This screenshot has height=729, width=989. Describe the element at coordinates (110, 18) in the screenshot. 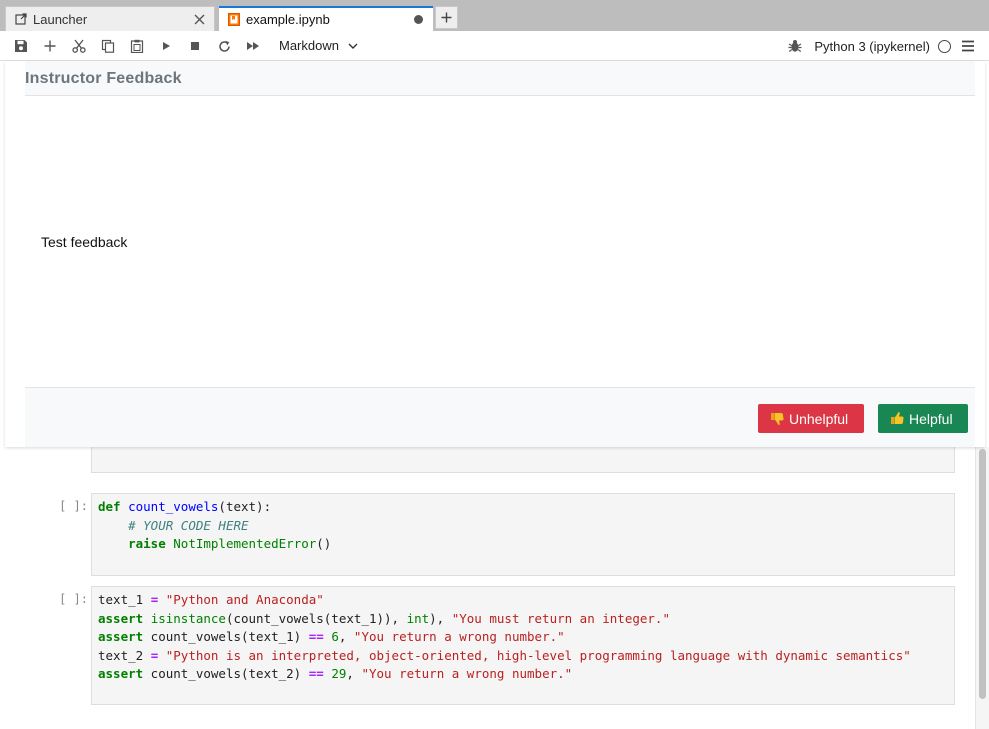

I see `tab-launcher: Launcher` at that location.